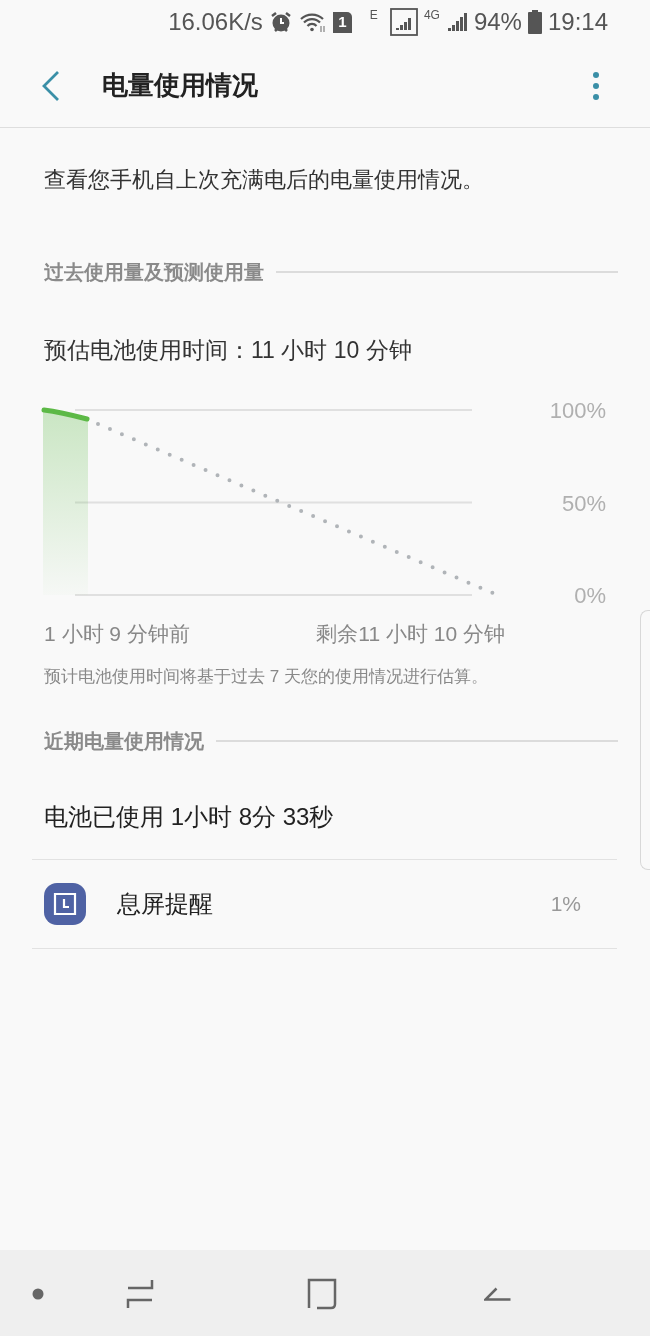  Describe the element at coordinates (140, 1294) in the screenshot. I see `recents-icon` at that location.